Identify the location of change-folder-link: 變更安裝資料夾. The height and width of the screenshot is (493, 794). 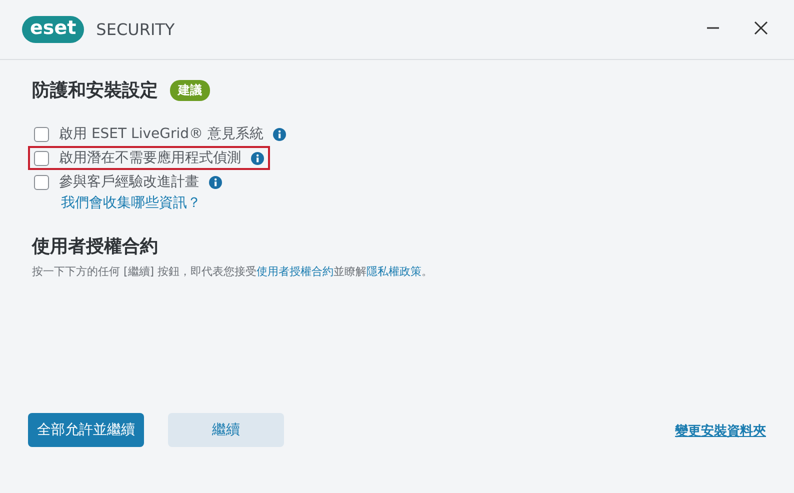
(720, 431).